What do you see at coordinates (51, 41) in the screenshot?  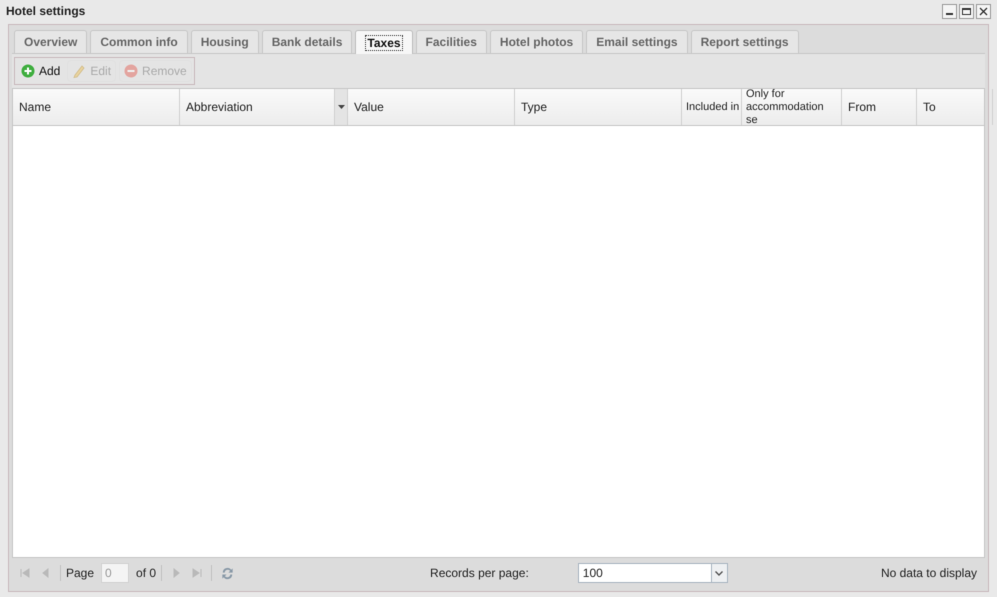 I see `tab: Overview` at bounding box center [51, 41].